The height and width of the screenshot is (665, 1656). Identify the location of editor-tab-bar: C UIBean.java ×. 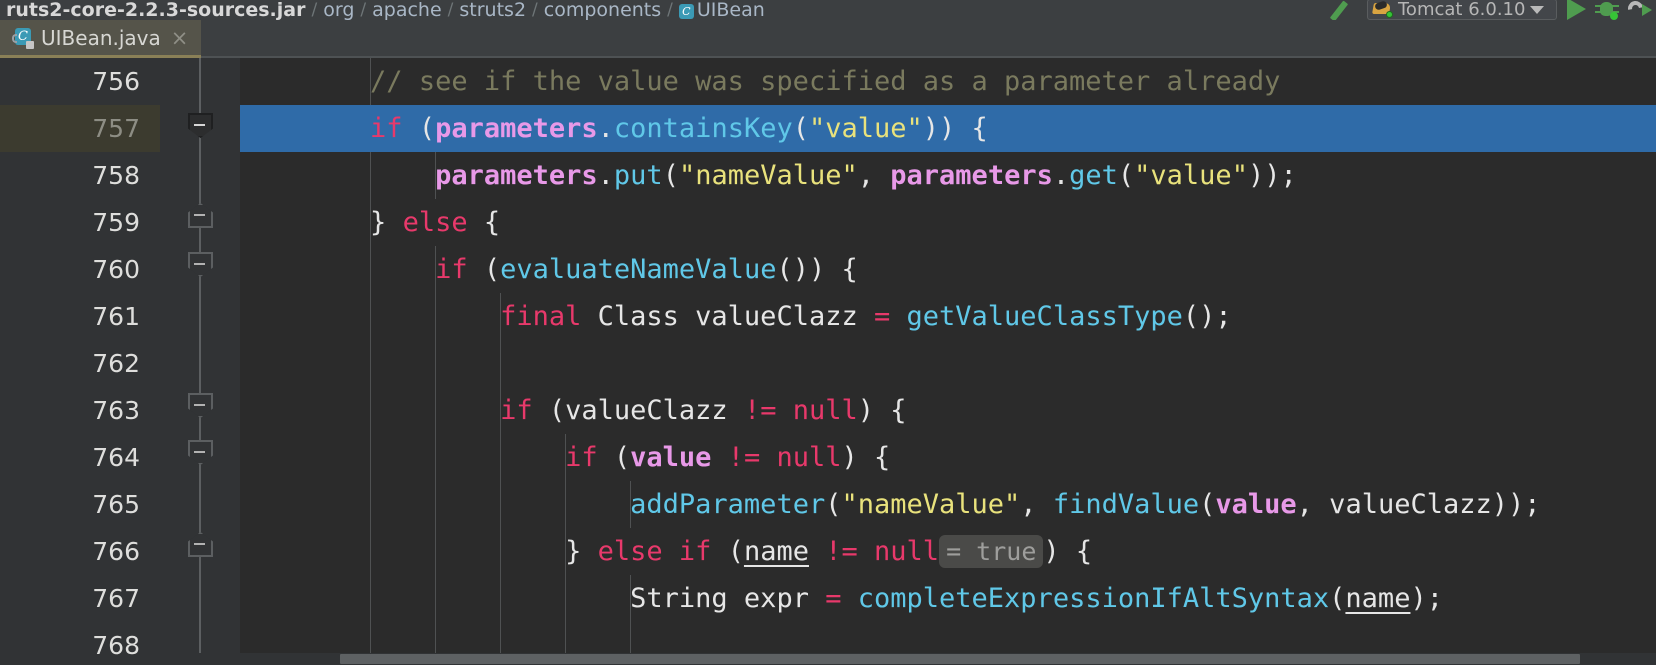
(828, 39).